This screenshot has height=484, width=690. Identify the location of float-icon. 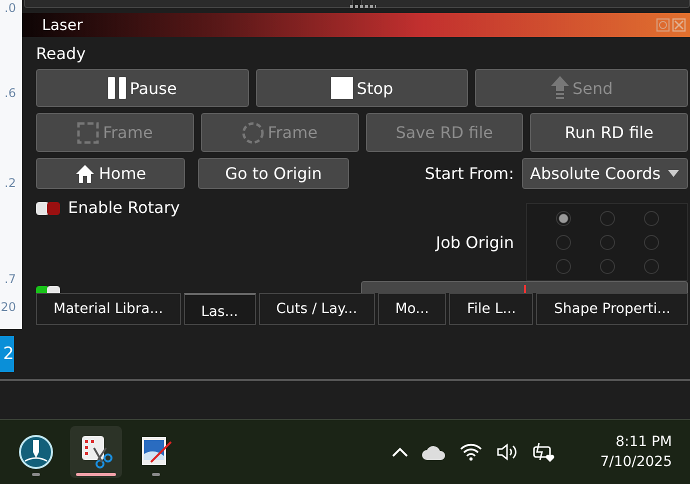
(663, 25).